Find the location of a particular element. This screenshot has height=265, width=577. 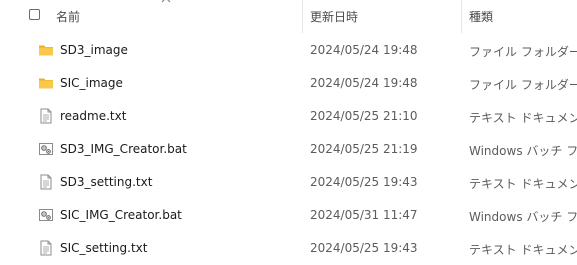

file-name: SD3_setting.txt is located at coordinates (106, 182).